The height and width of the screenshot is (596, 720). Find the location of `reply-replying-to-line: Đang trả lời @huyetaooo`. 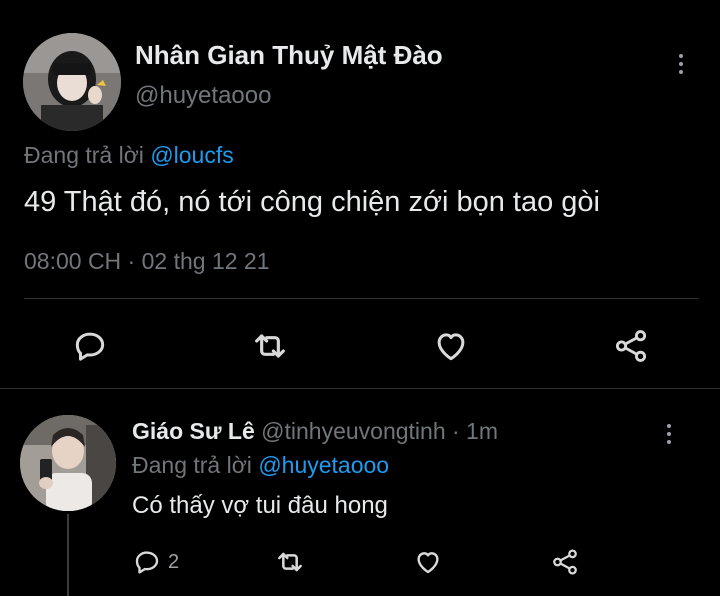

reply-replying-to-line: Đang trả lời @huyetaooo is located at coordinates (260, 465).